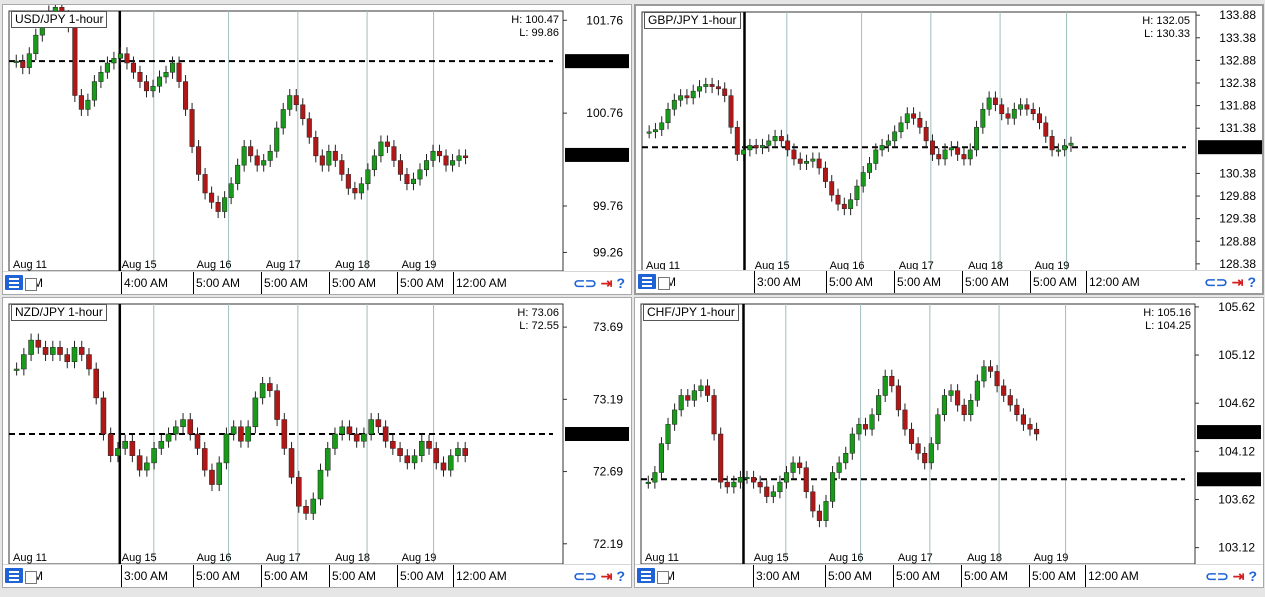 The width and height of the screenshot is (1265, 597). Describe the element at coordinates (1237, 60) in the screenshot. I see `y-tick-label: 132.88` at that location.